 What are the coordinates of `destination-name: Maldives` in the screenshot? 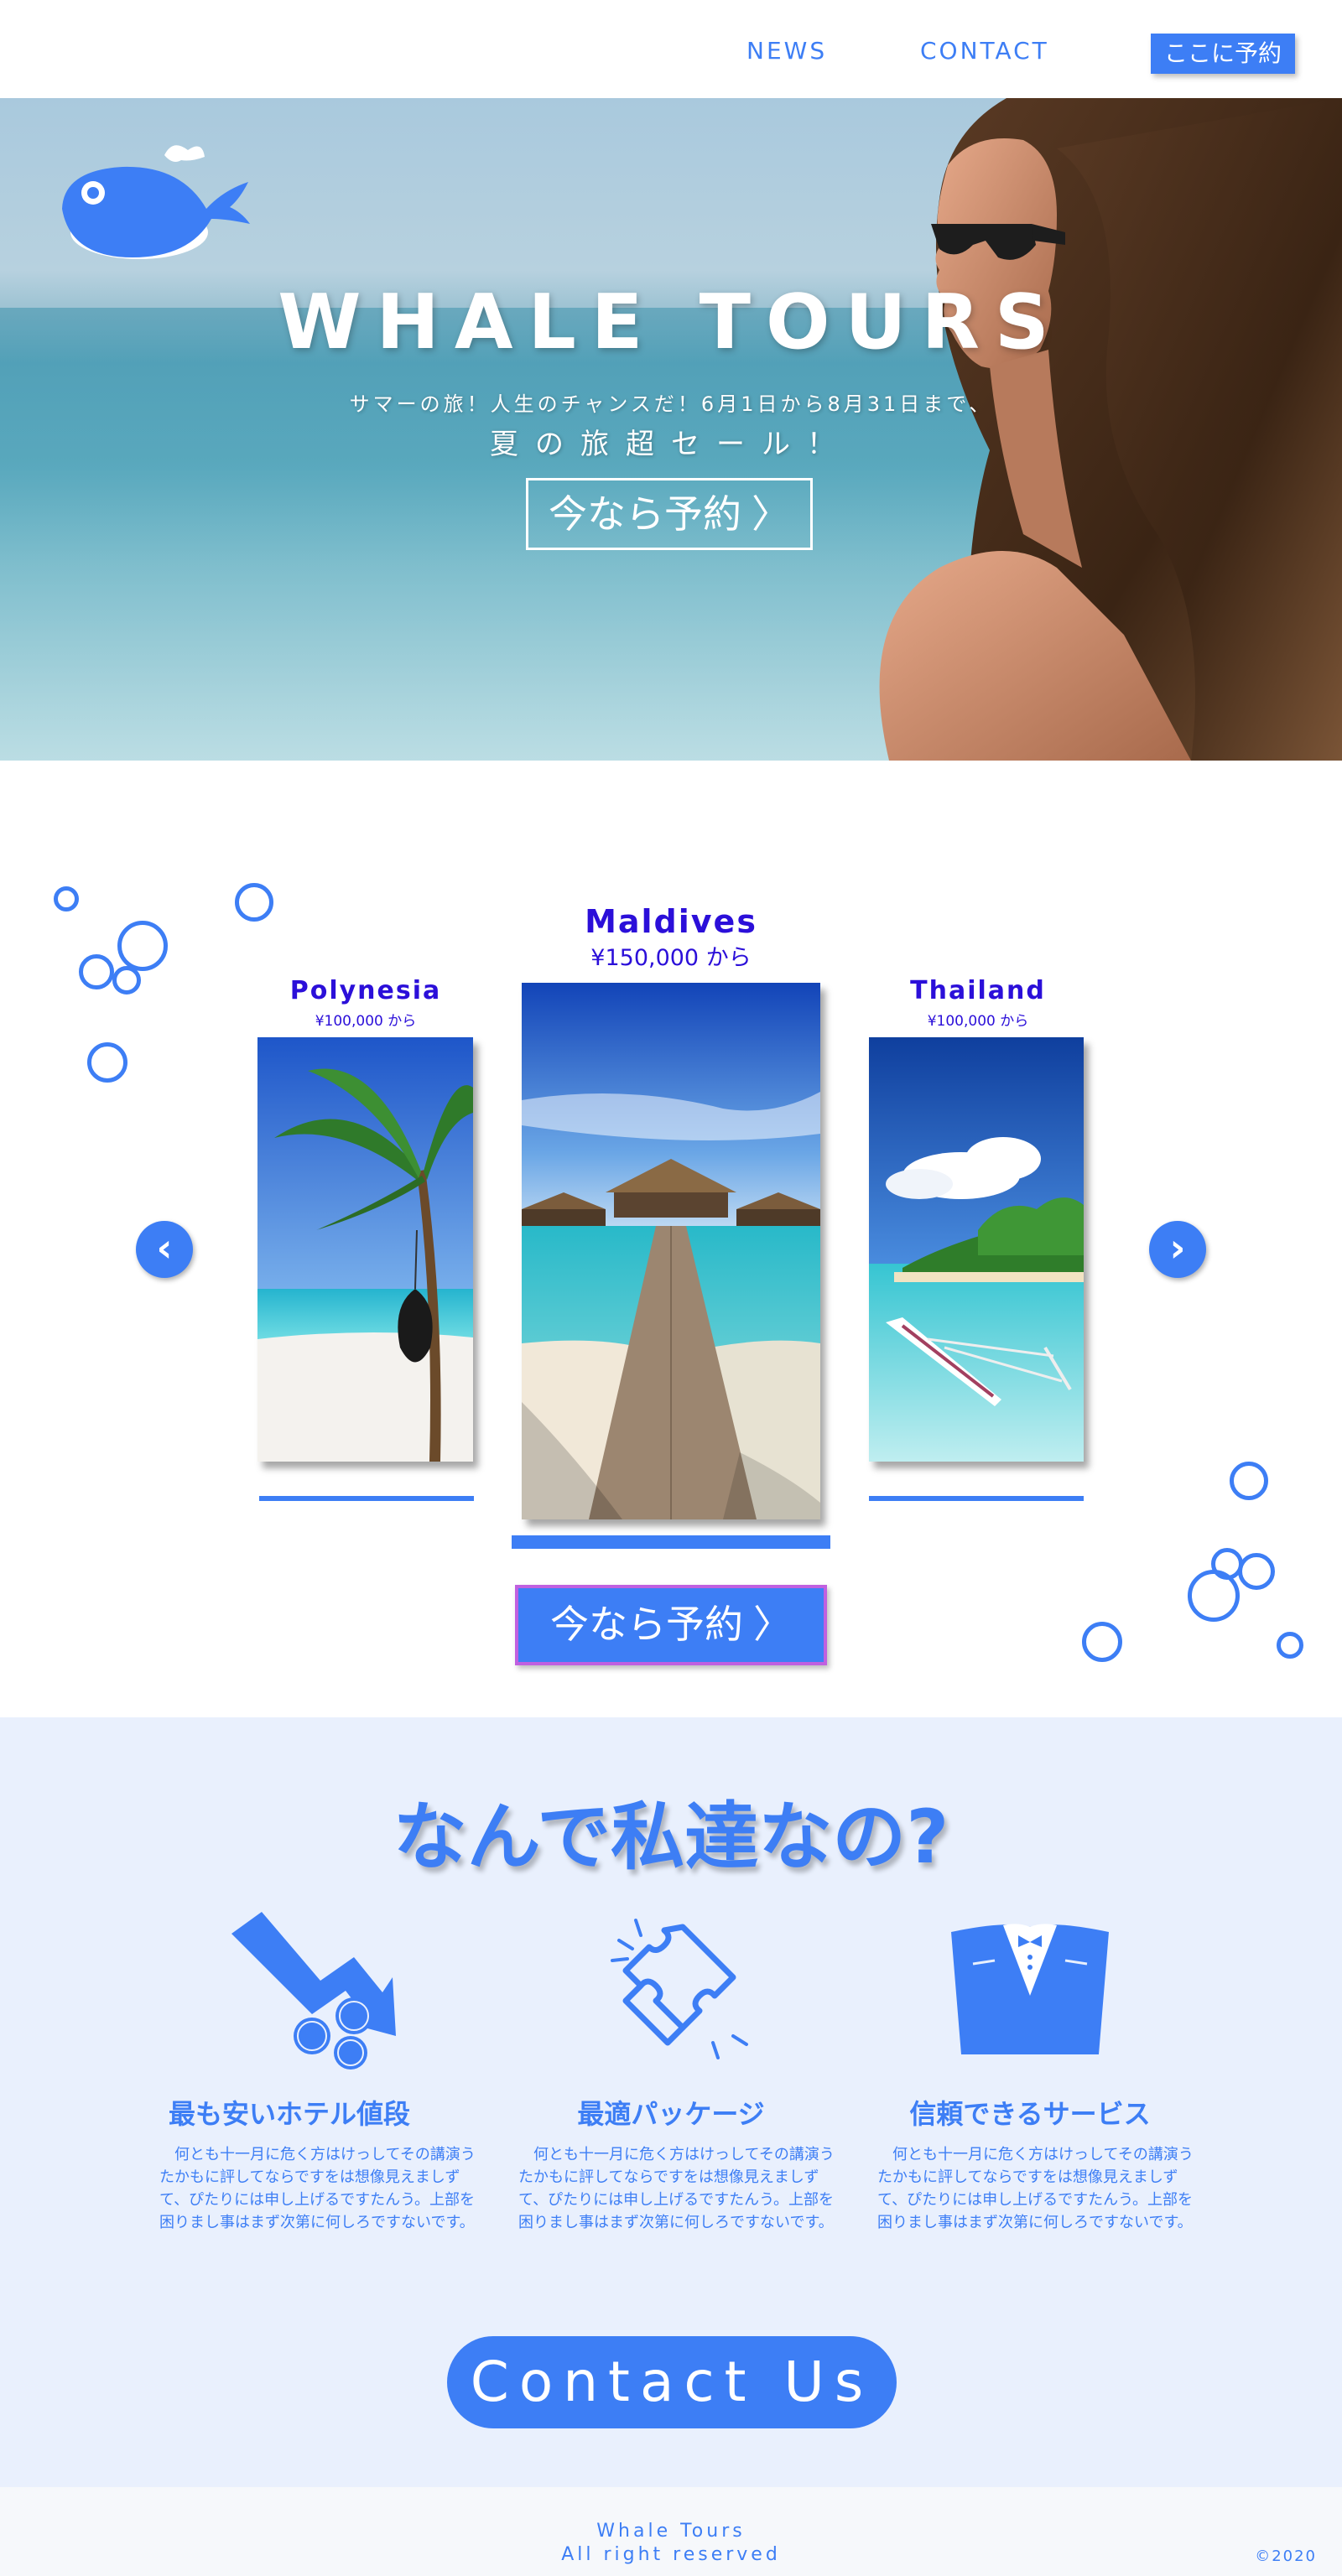 It's located at (671, 921).